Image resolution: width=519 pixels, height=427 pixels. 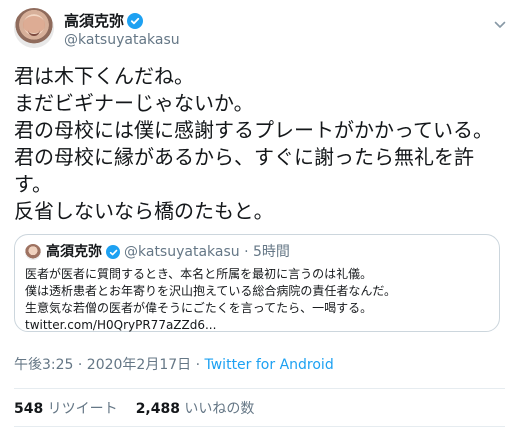 What do you see at coordinates (29, 409) in the screenshot?
I see `retweets-count: 548` at bounding box center [29, 409].